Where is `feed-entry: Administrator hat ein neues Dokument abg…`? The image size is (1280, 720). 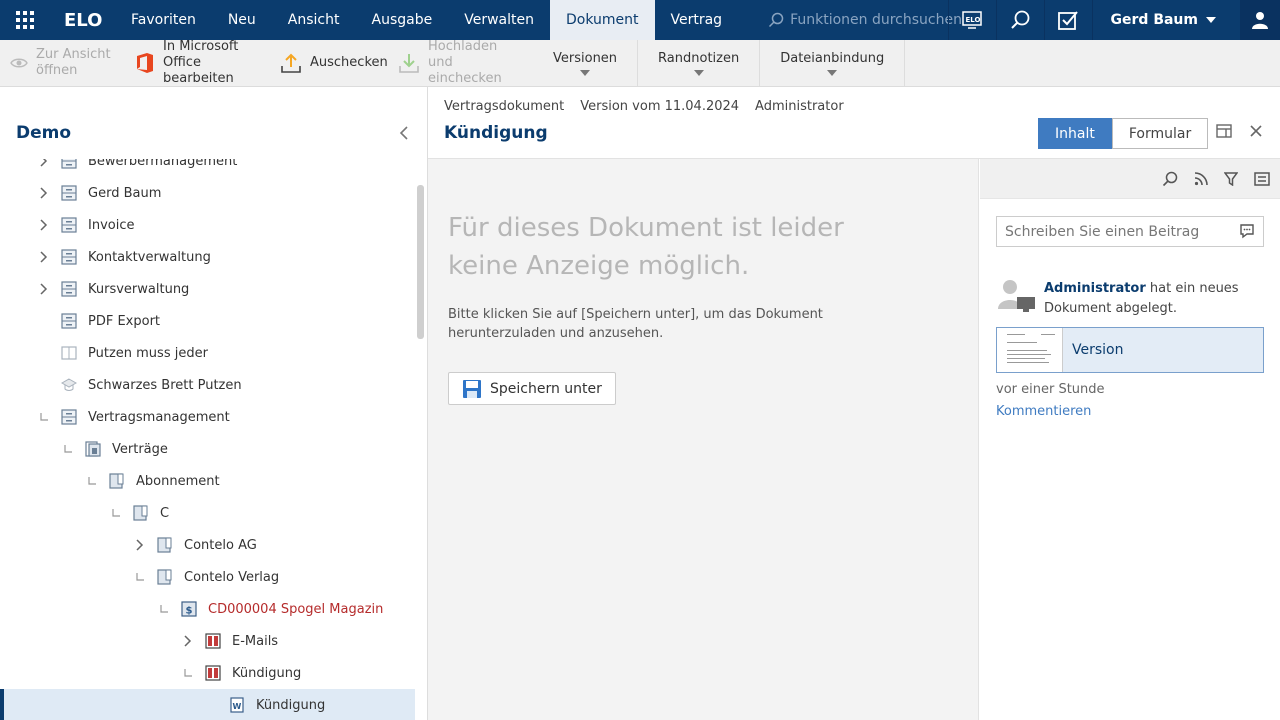 feed-entry: Administrator hat ein neues Dokument abg… is located at coordinates (1154, 299).